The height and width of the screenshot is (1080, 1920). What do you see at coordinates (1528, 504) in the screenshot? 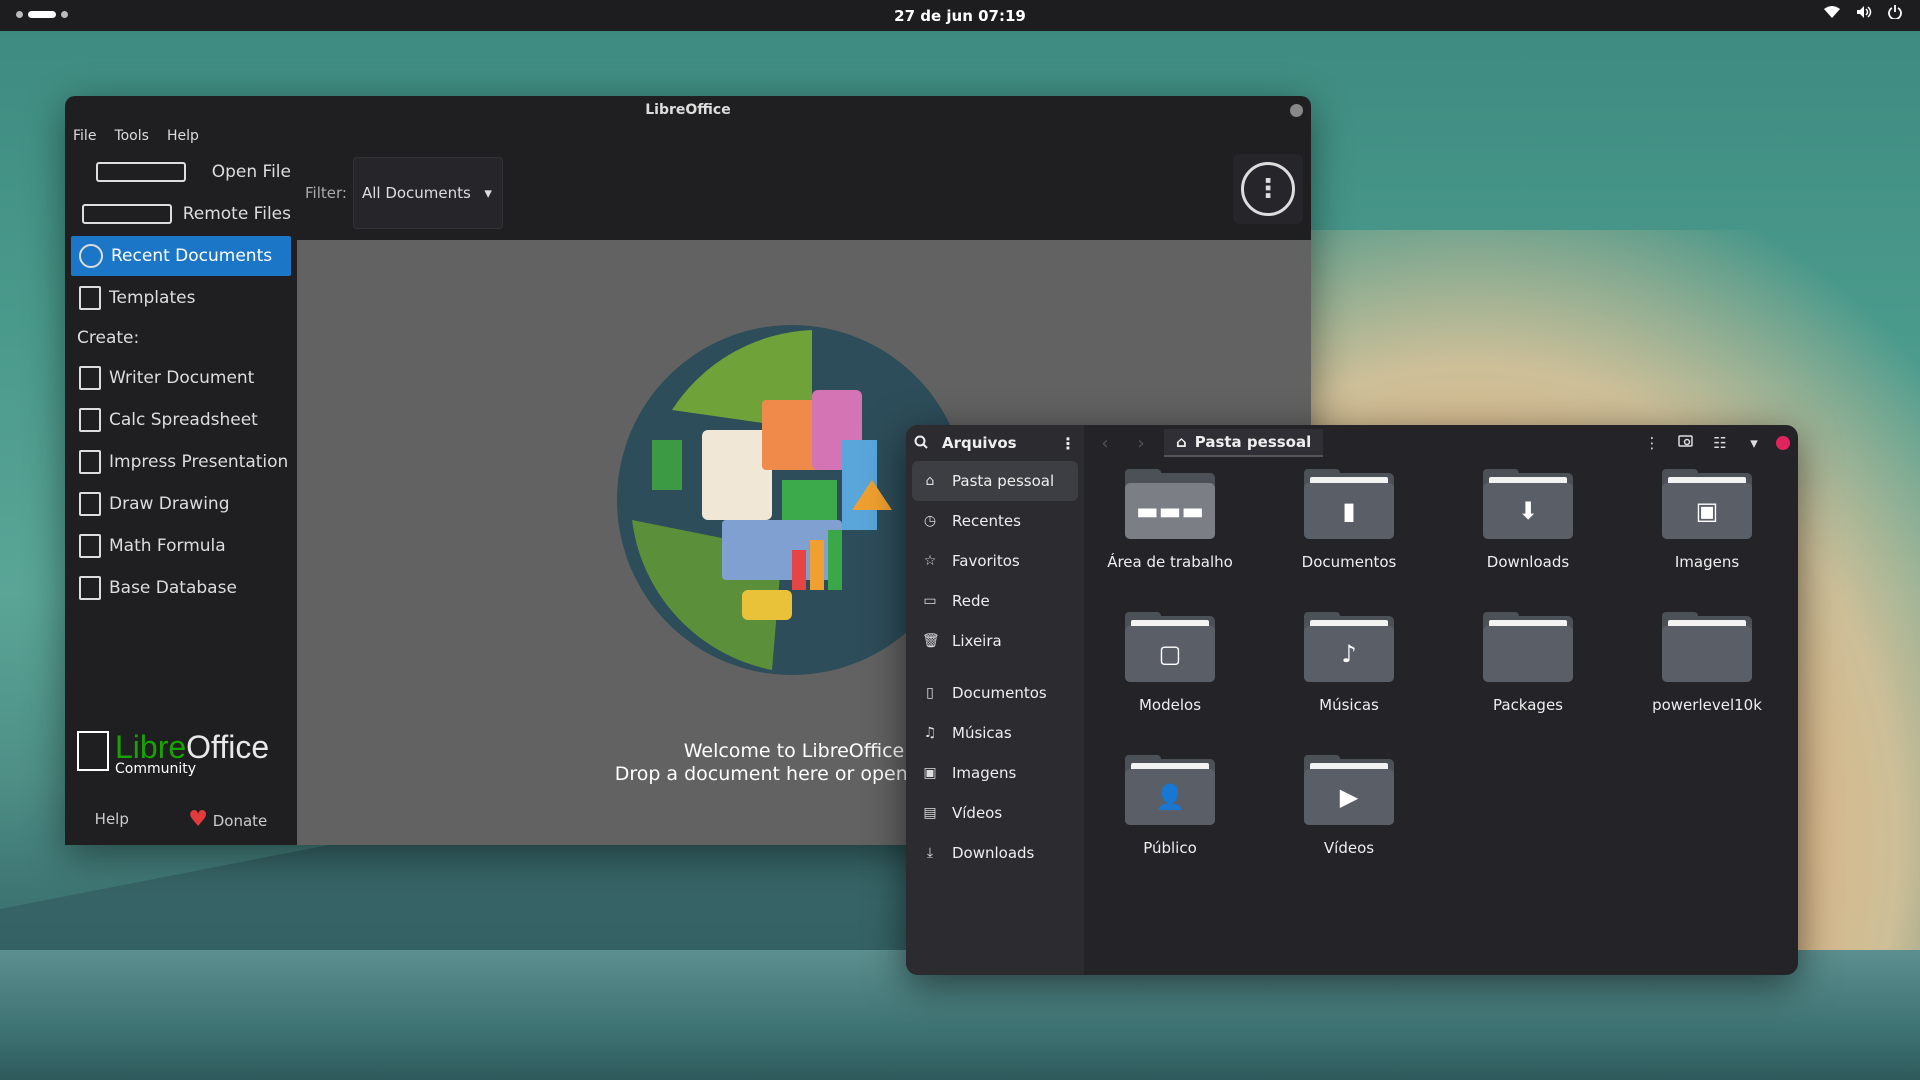
I see `downloads-folder-icon: ⬇` at bounding box center [1528, 504].